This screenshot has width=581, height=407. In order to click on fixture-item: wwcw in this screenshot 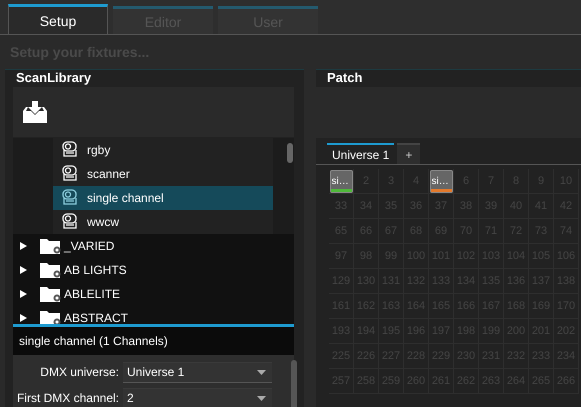, I will do `click(163, 222)`.